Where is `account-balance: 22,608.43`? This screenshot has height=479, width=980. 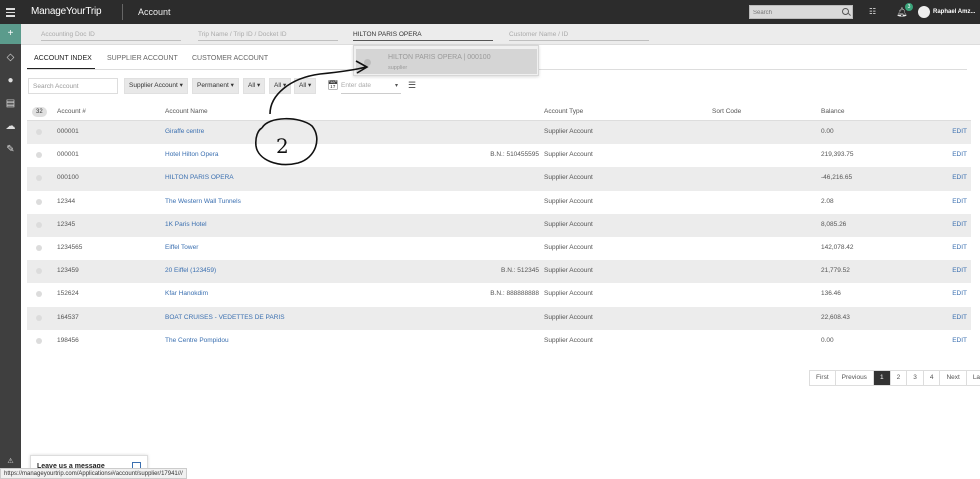 account-balance: 22,608.43 is located at coordinates (835, 317).